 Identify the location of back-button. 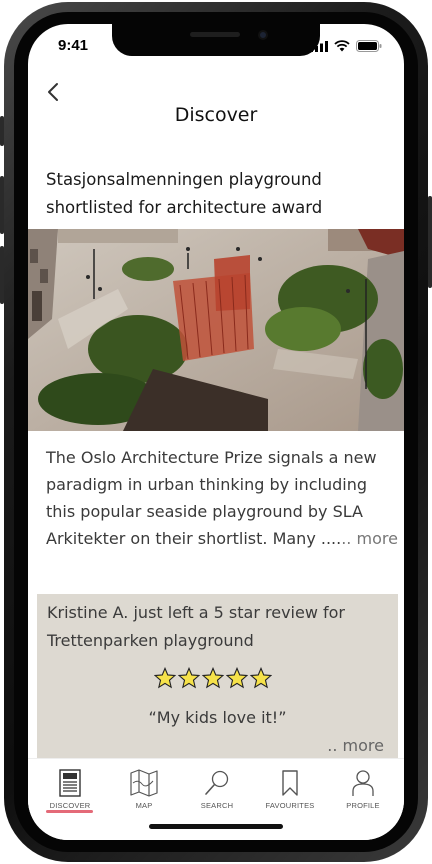
(54, 92).